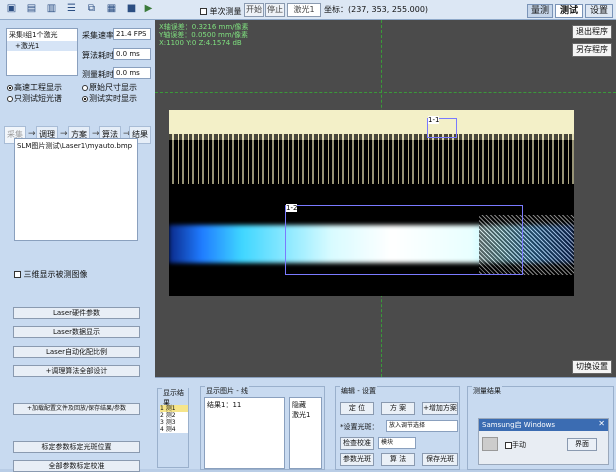 The height and width of the screenshot is (472, 616). I want to click on switch-settings-button: 切换设置, so click(592, 367).